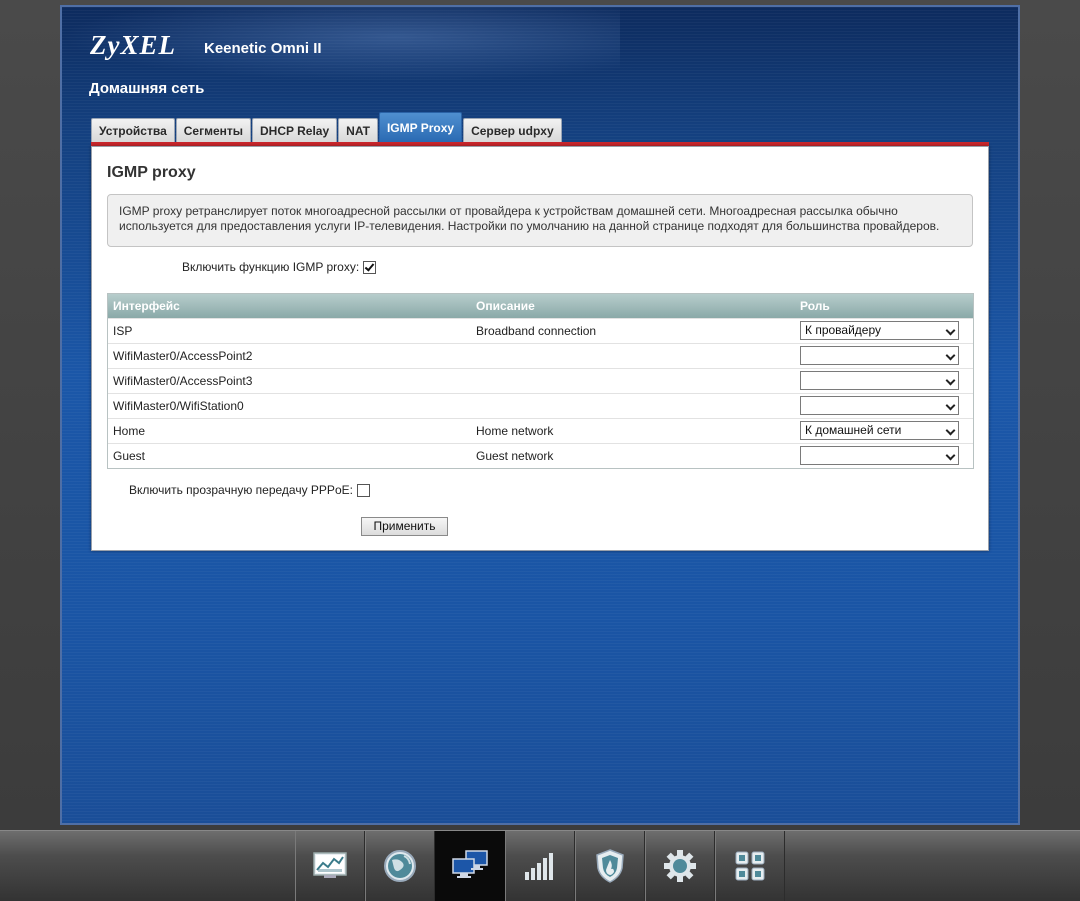  I want to click on home-network-icon, so click(470, 864).